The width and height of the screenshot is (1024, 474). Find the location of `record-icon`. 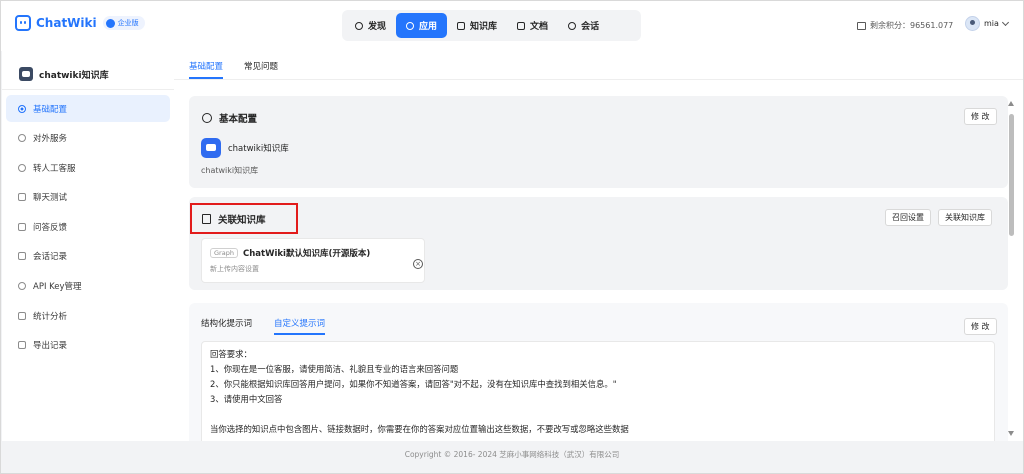

record-icon is located at coordinates (22, 256).